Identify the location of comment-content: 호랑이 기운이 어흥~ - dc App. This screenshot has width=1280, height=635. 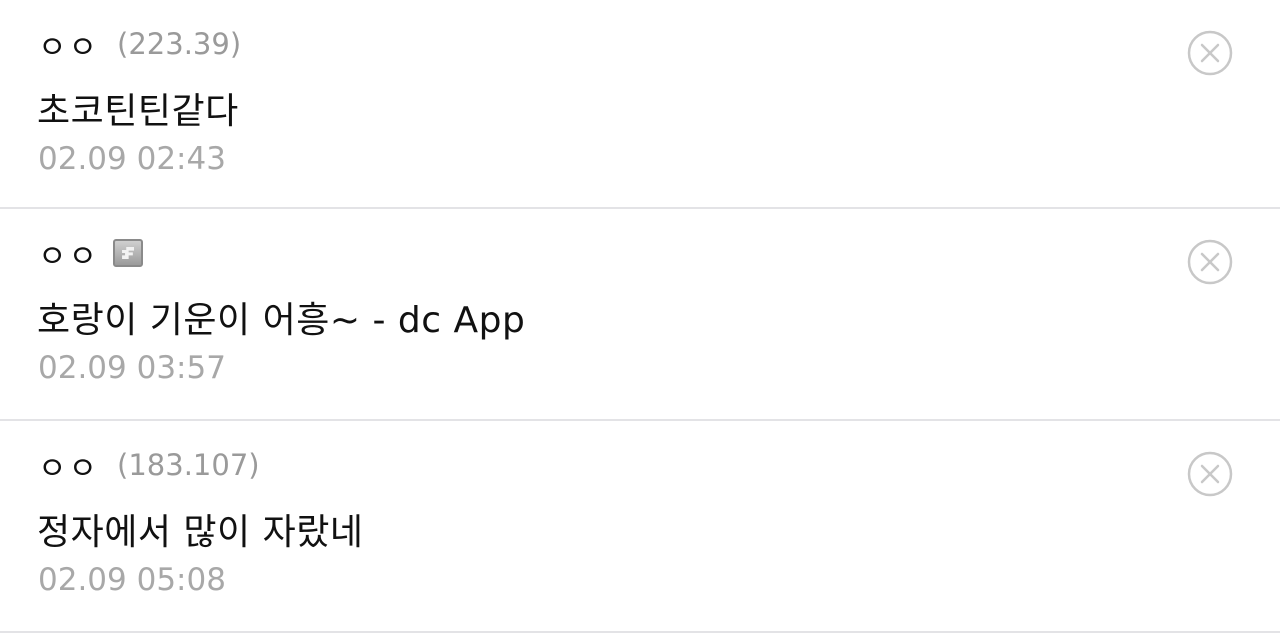
(281, 320).